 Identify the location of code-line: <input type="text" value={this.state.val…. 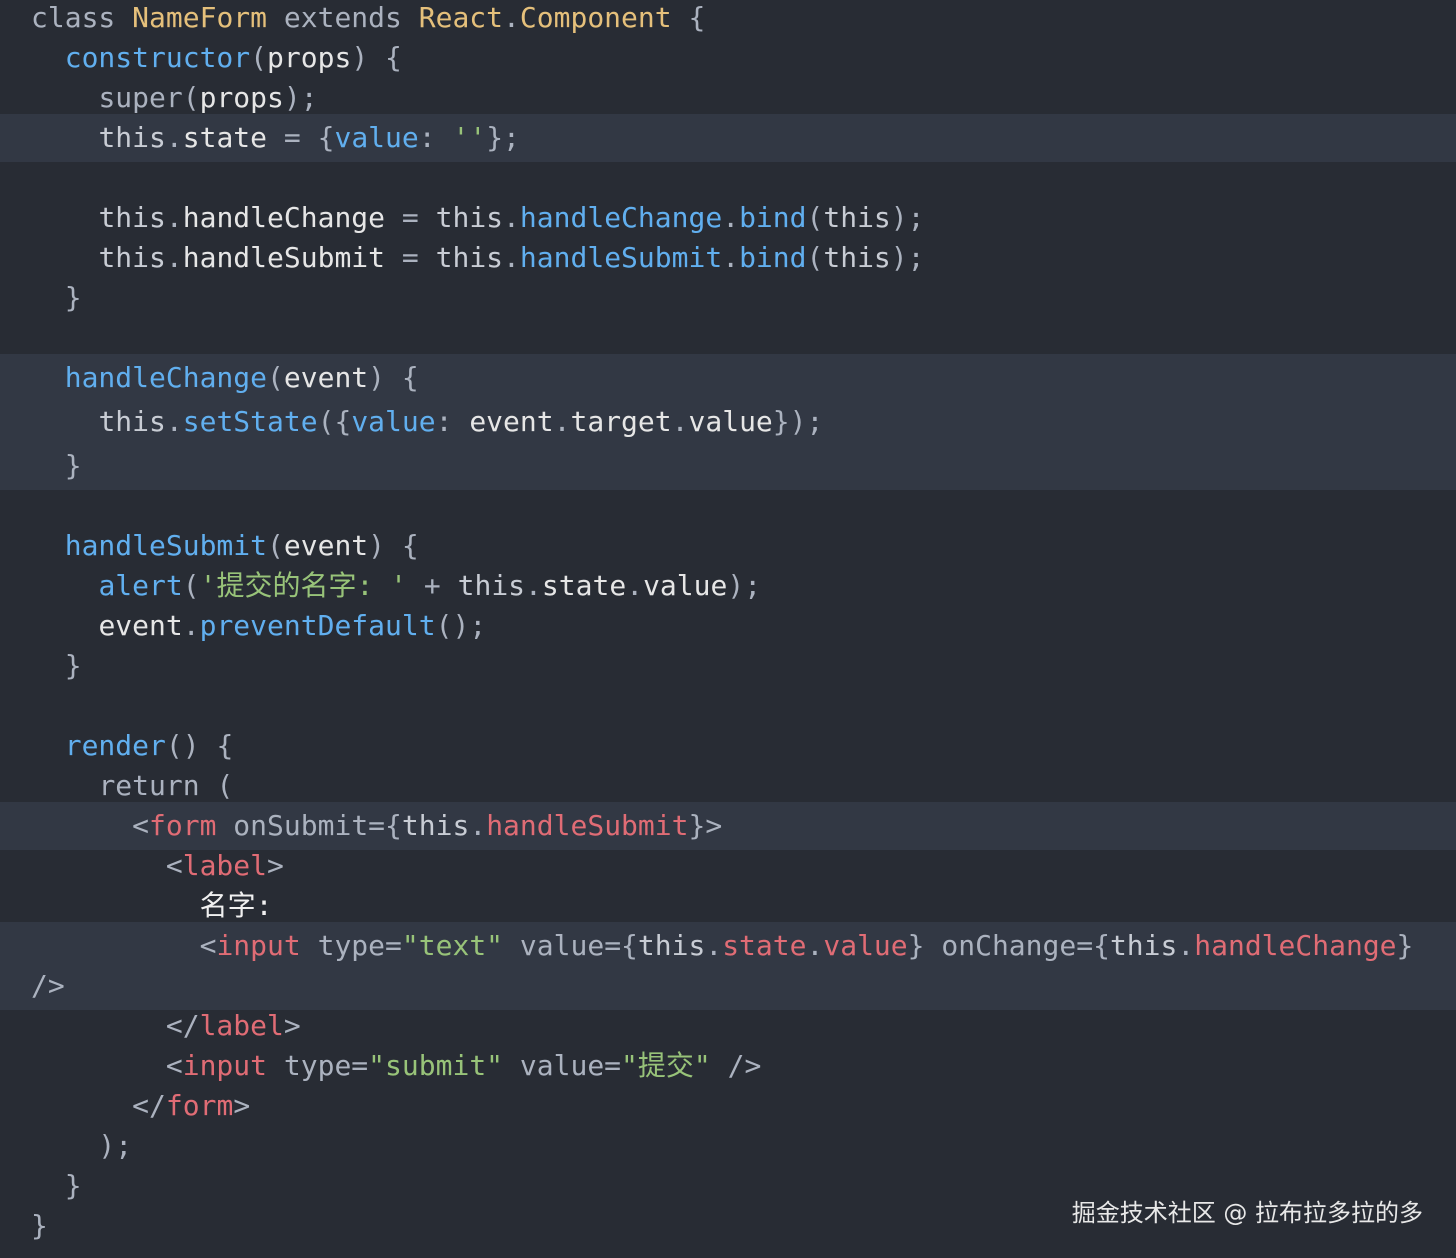
(806, 945).